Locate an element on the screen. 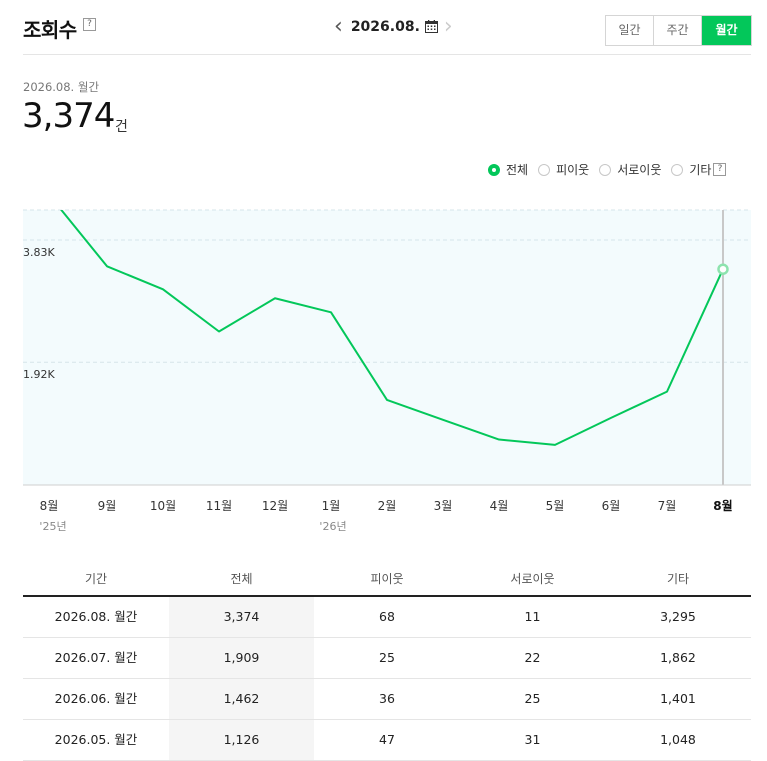 The width and height of the screenshot is (767, 761). table-cell: 1,462 is located at coordinates (241, 699).